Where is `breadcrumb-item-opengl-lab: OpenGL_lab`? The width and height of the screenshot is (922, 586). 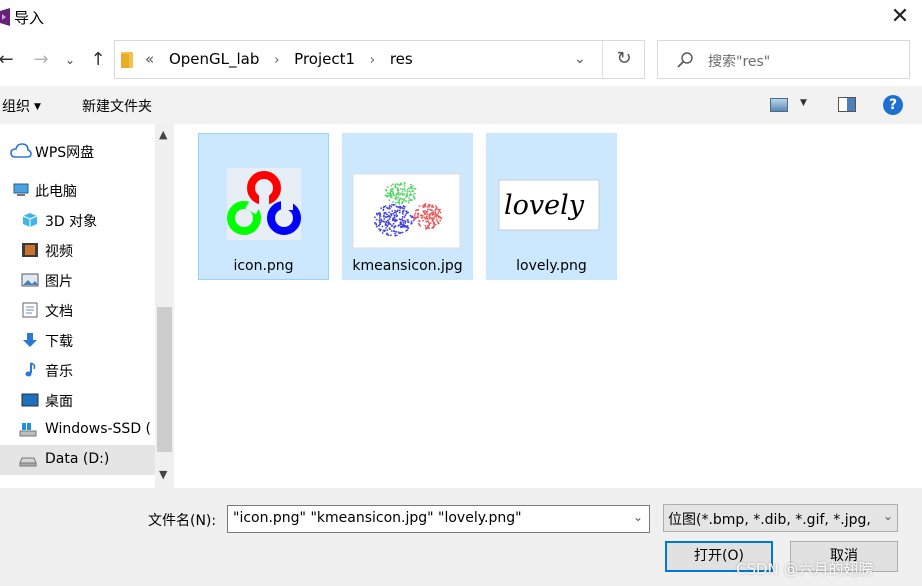
breadcrumb-item-opengl-lab: OpenGL_lab is located at coordinates (214, 59).